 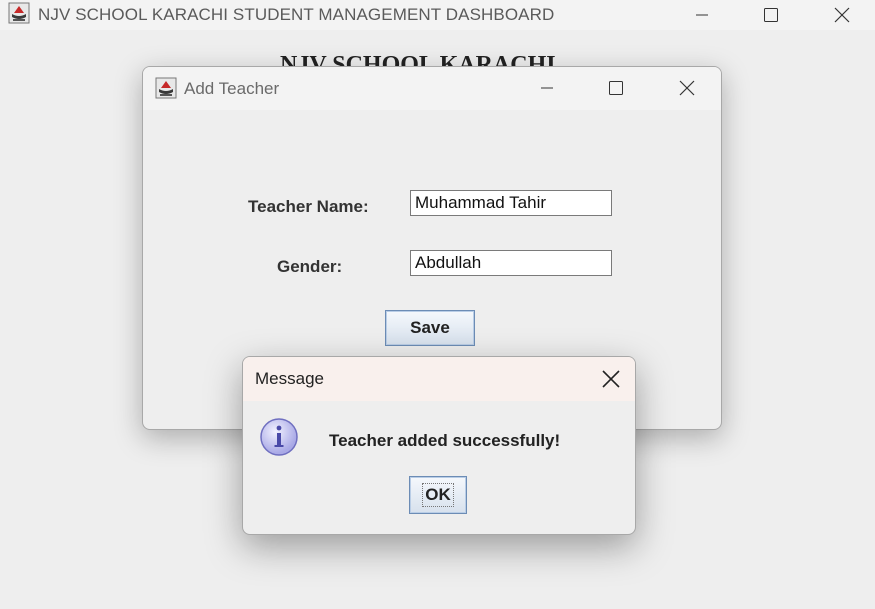 What do you see at coordinates (232, 88) in the screenshot?
I see `add-teacher-title: Add Teacher` at bounding box center [232, 88].